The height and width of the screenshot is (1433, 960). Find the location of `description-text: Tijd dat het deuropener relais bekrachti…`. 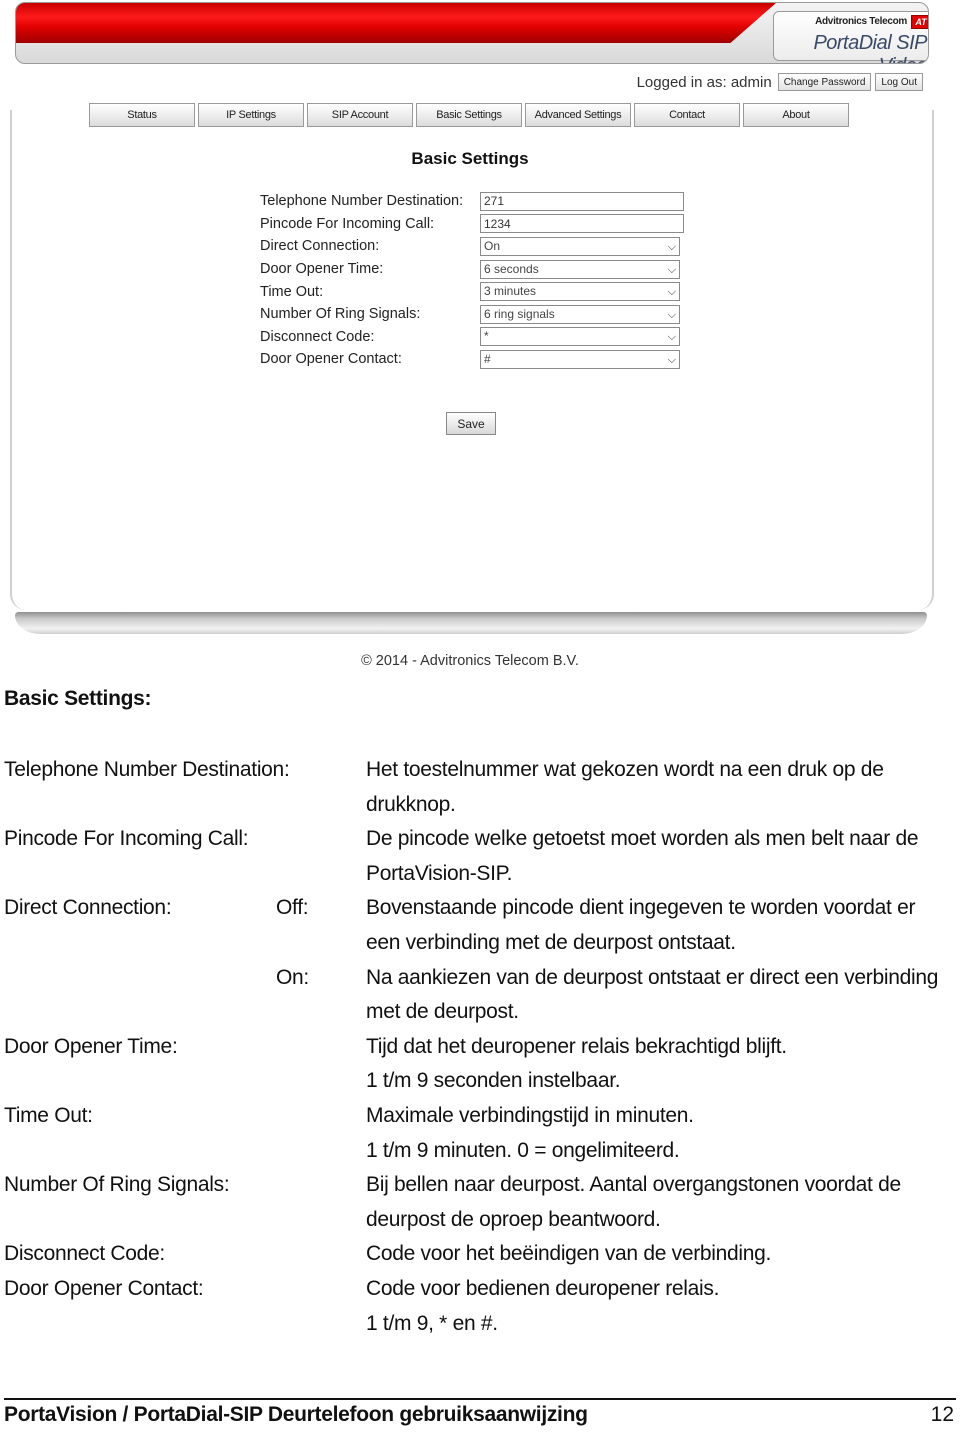

description-text: Tijd dat het deuropener relais bekrachti… is located at coordinates (576, 1046).